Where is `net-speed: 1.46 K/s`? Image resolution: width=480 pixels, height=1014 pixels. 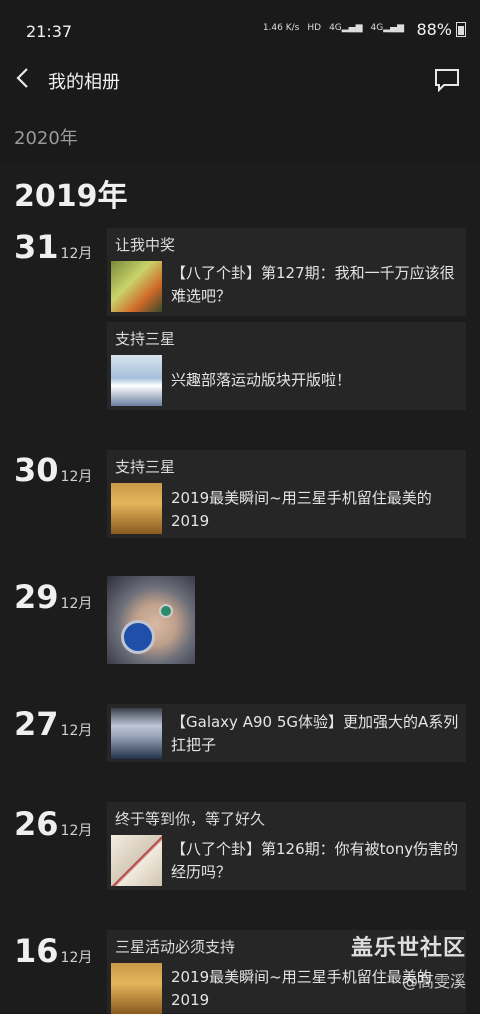 net-speed: 1.46 K/s is located at coordinates (281, 28).